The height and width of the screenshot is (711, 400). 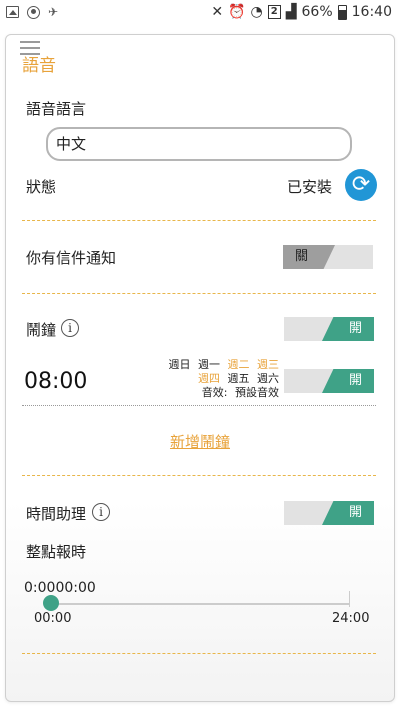 What do you see at coordinates (55, 381) in the screenshot?
I see `alarm-time: 08:00` at bounding box center [55, 381].